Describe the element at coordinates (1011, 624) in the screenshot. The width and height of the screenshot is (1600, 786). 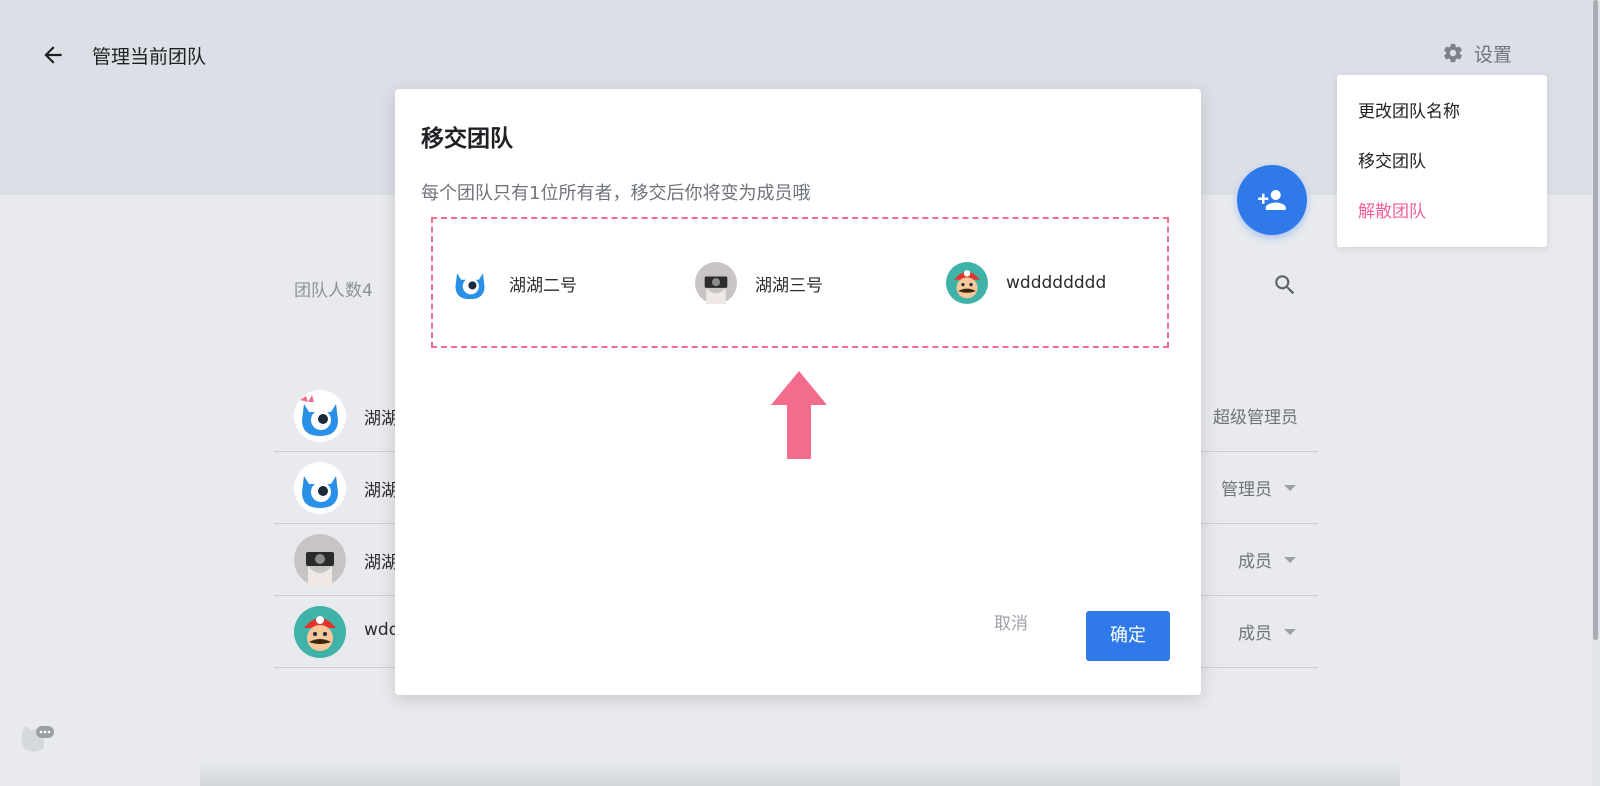
I see `cancel-button: 取消` at that location.